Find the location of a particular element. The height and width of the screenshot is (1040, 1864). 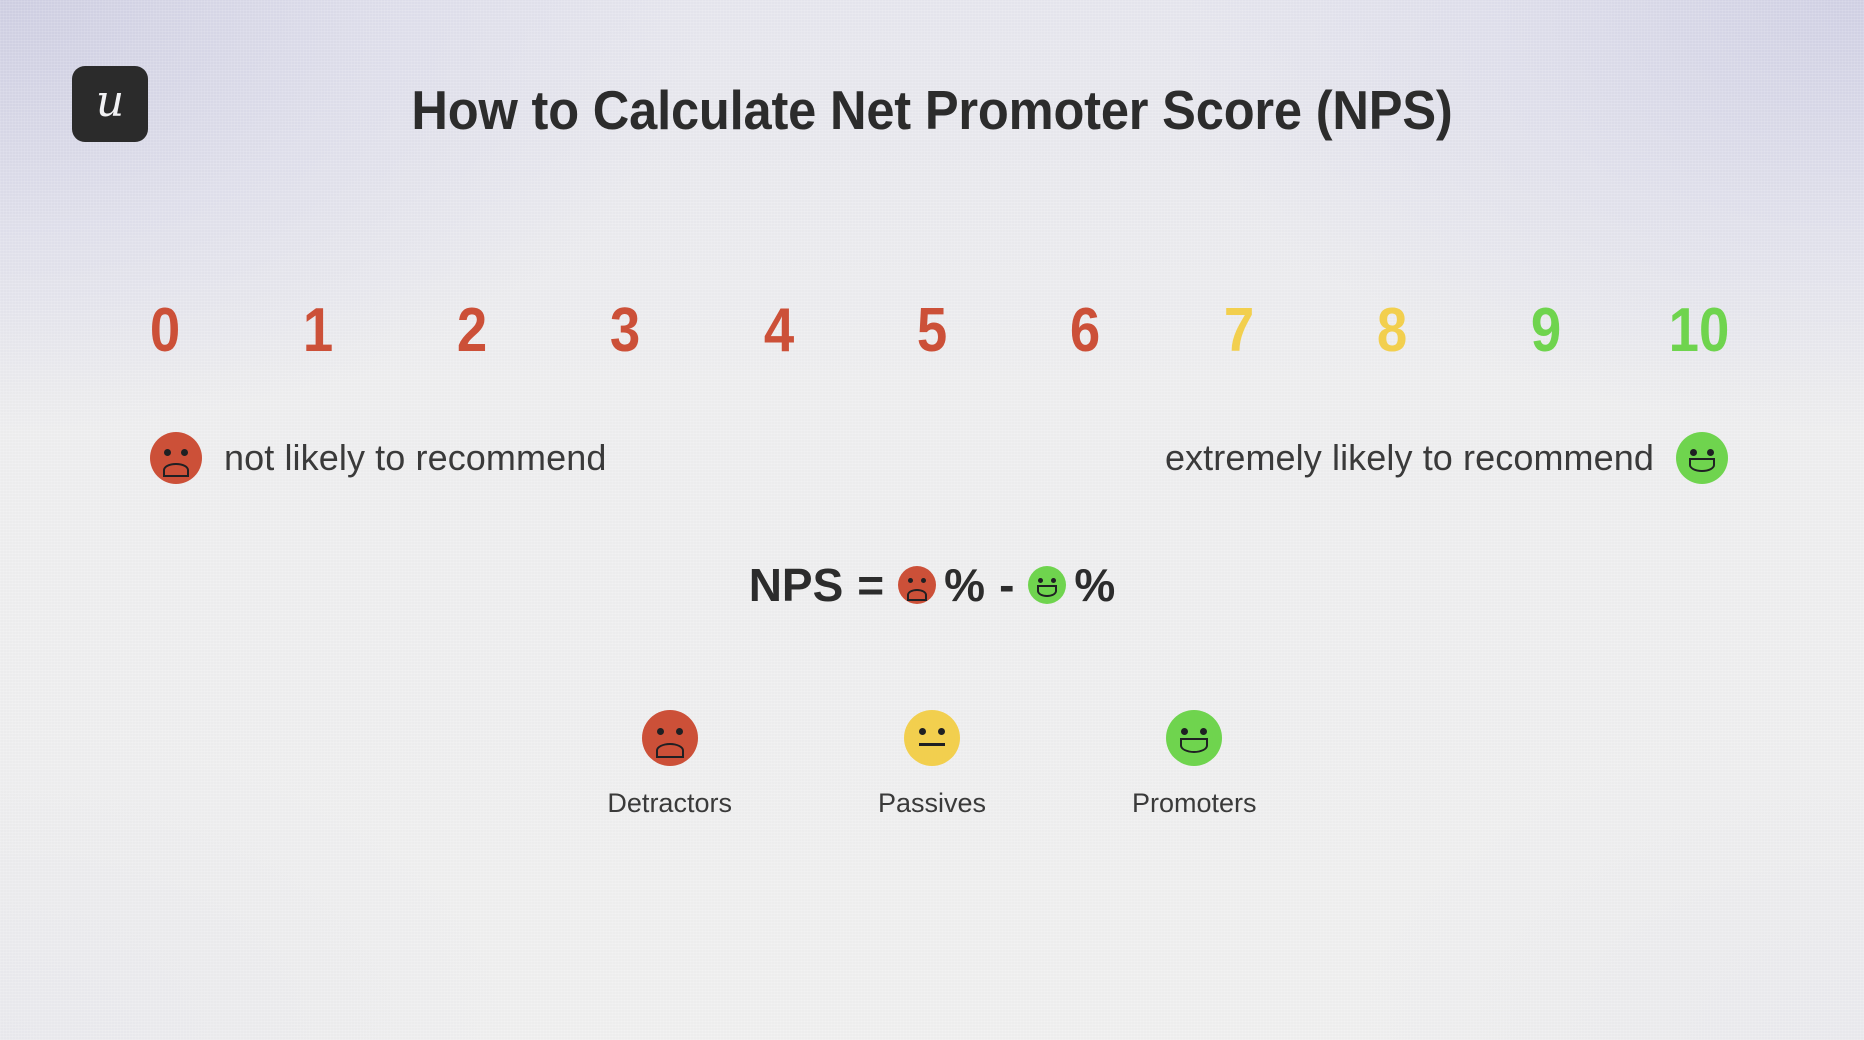

category-detractors: Detractors is located at coordinates (669, 764).